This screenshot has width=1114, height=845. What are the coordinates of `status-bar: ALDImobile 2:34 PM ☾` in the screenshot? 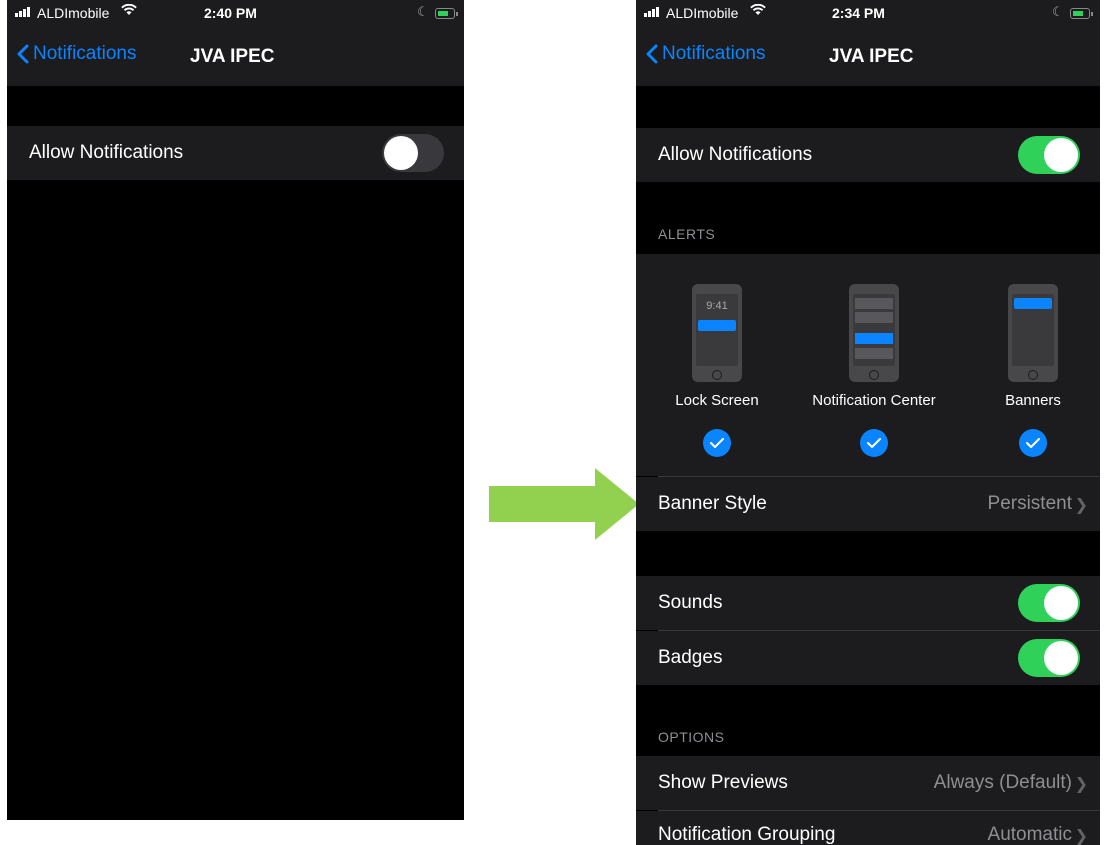 It's located at (868, 15).